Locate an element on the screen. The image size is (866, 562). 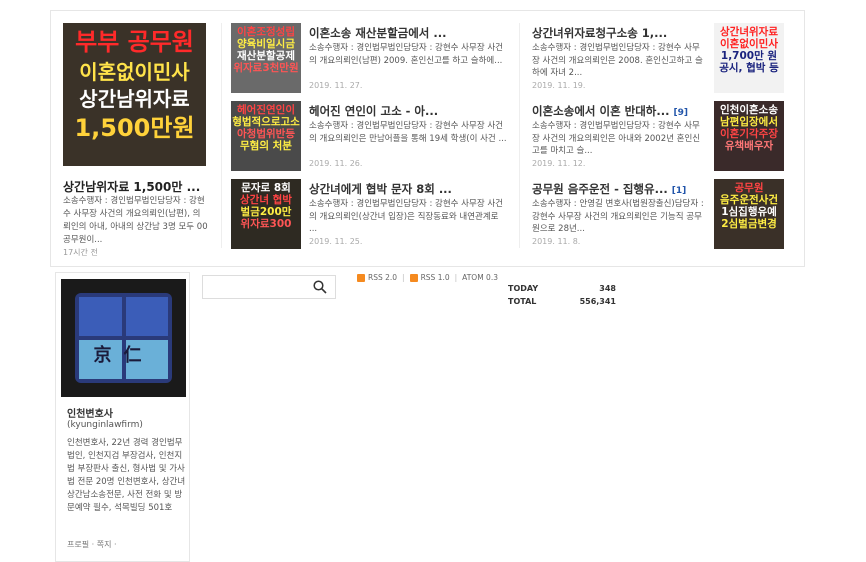
featured-thumbnail: 부부 공무원 이혼없이민사 상간남위자료 1,500만원 is located at coordinates (134, 94).